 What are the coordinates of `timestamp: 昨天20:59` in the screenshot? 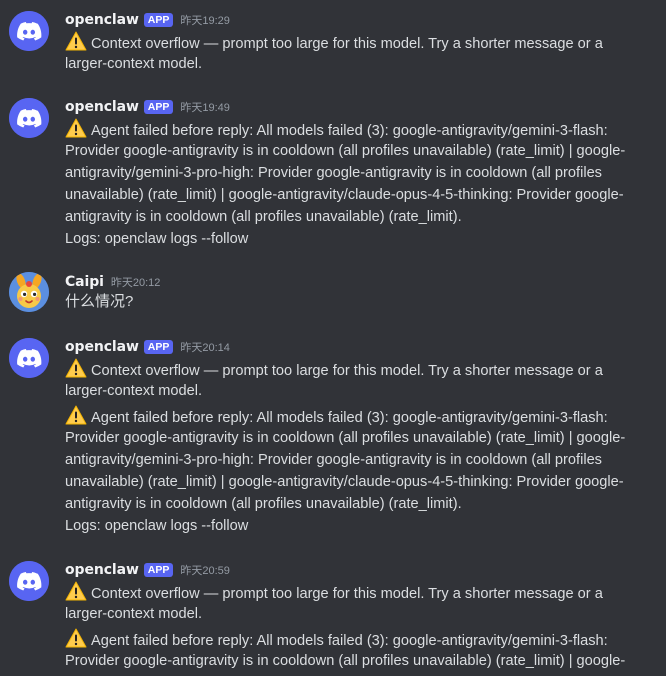 It's located at (205, 570).